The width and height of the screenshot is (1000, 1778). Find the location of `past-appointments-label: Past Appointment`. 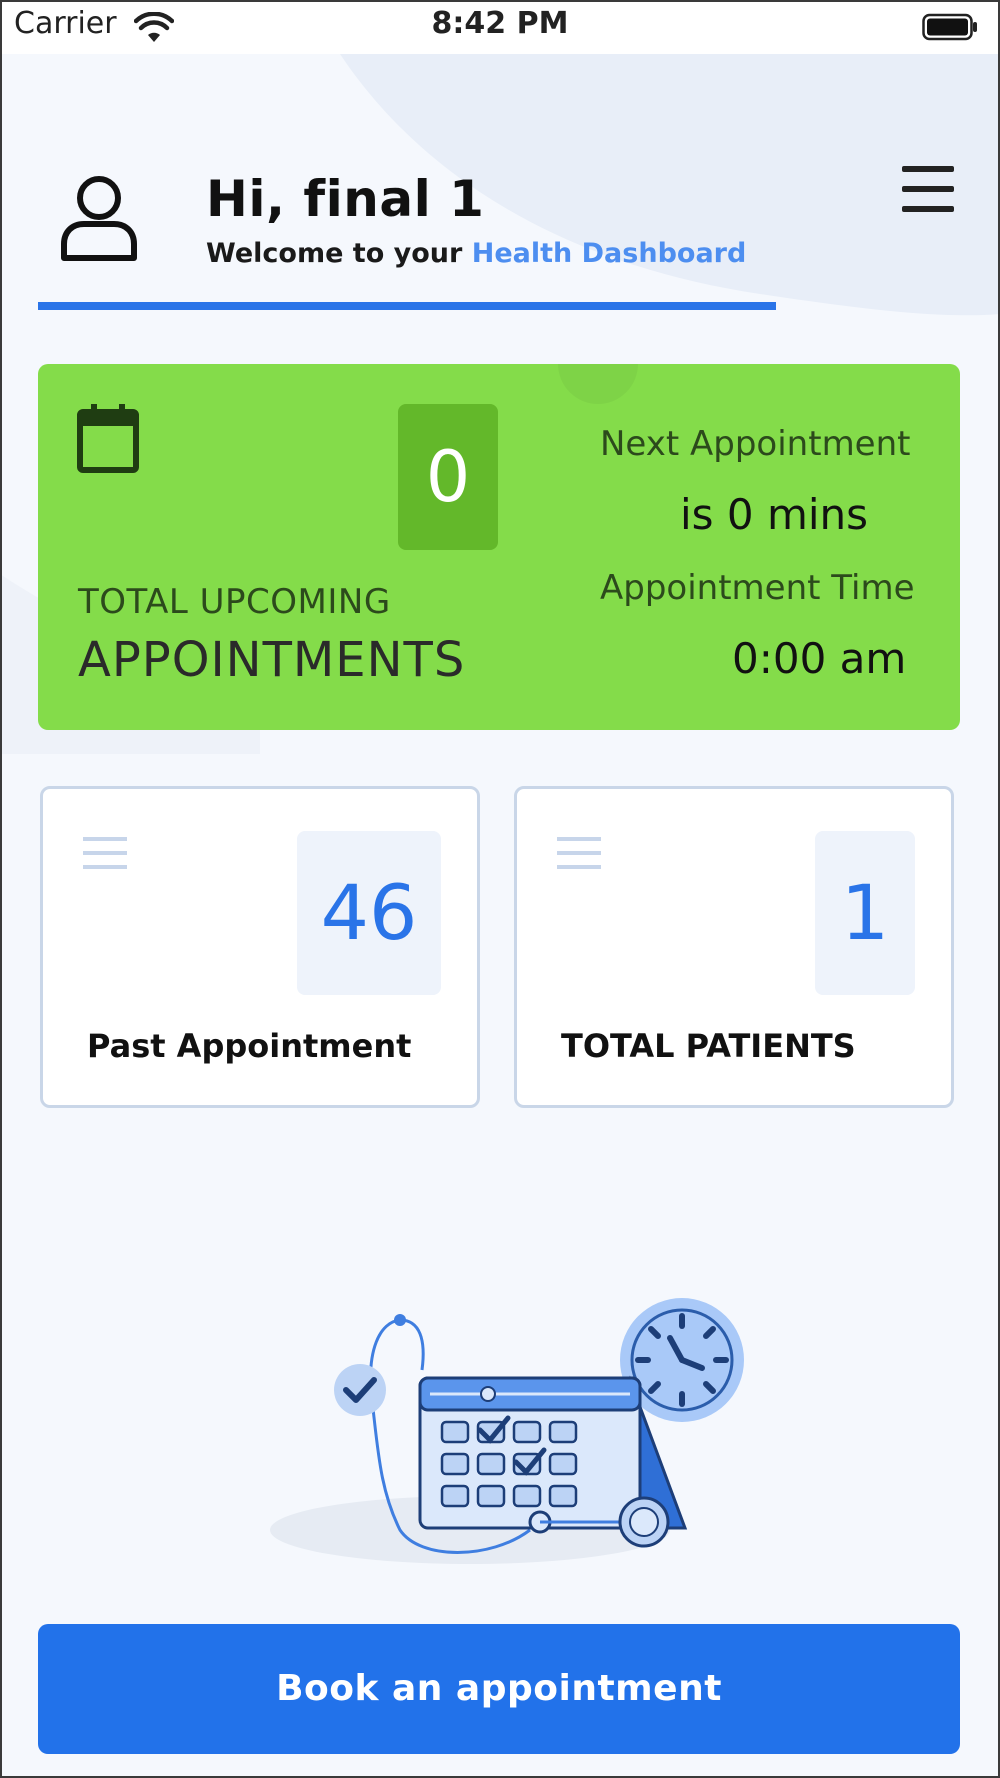

past-appointments-label: Past Appointment is located at coordinates (249, 1046).